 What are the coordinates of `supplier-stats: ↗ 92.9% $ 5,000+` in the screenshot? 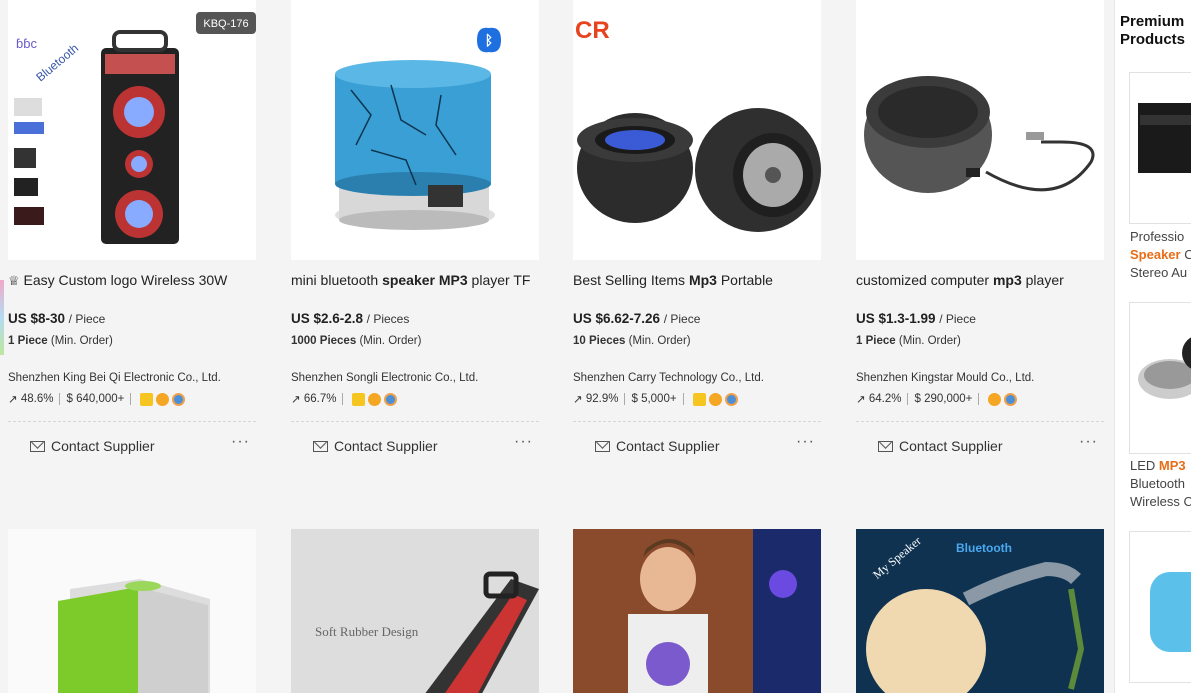 It's located at (655, 399).